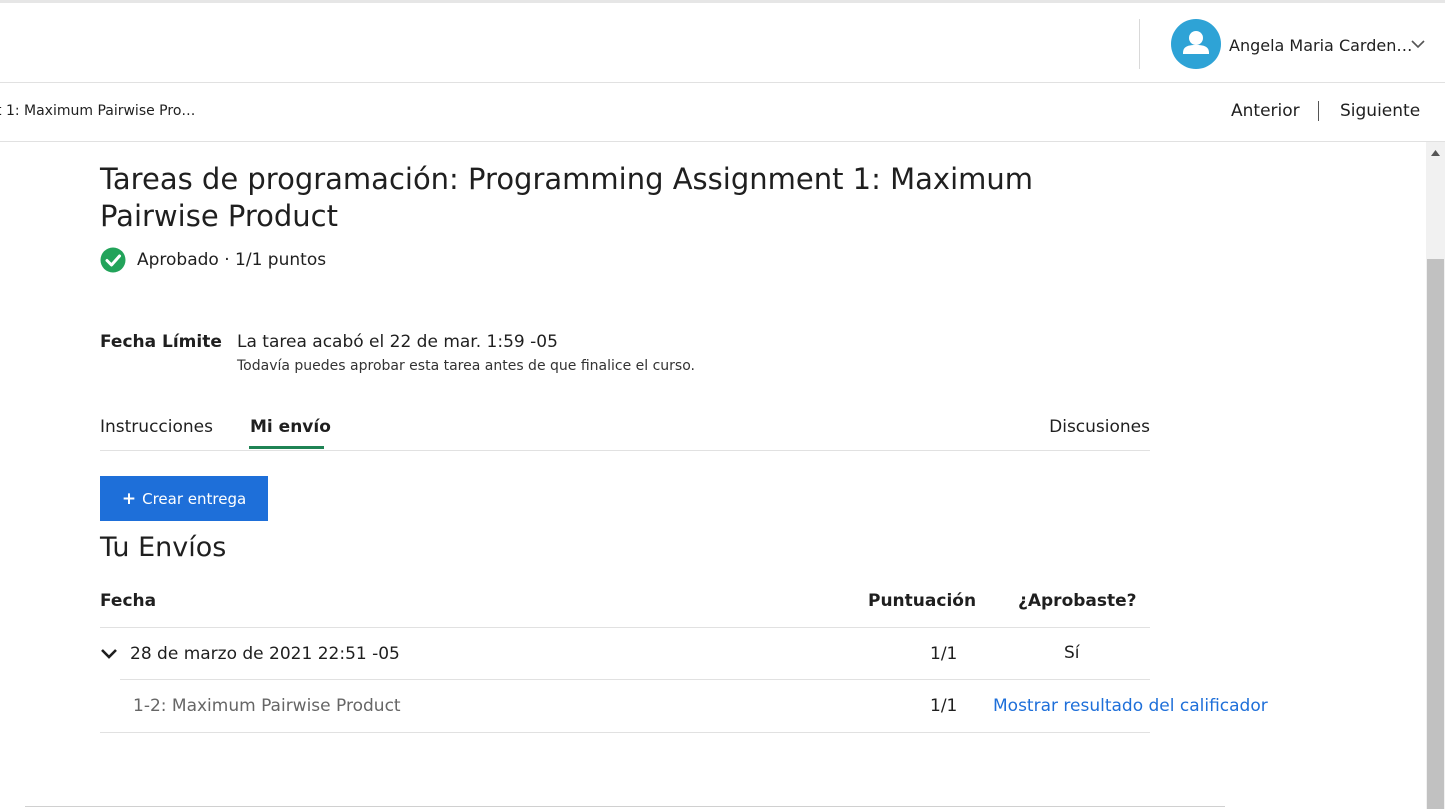  I want to click on tab-discussions: Discusiones, so click(1099, 427).